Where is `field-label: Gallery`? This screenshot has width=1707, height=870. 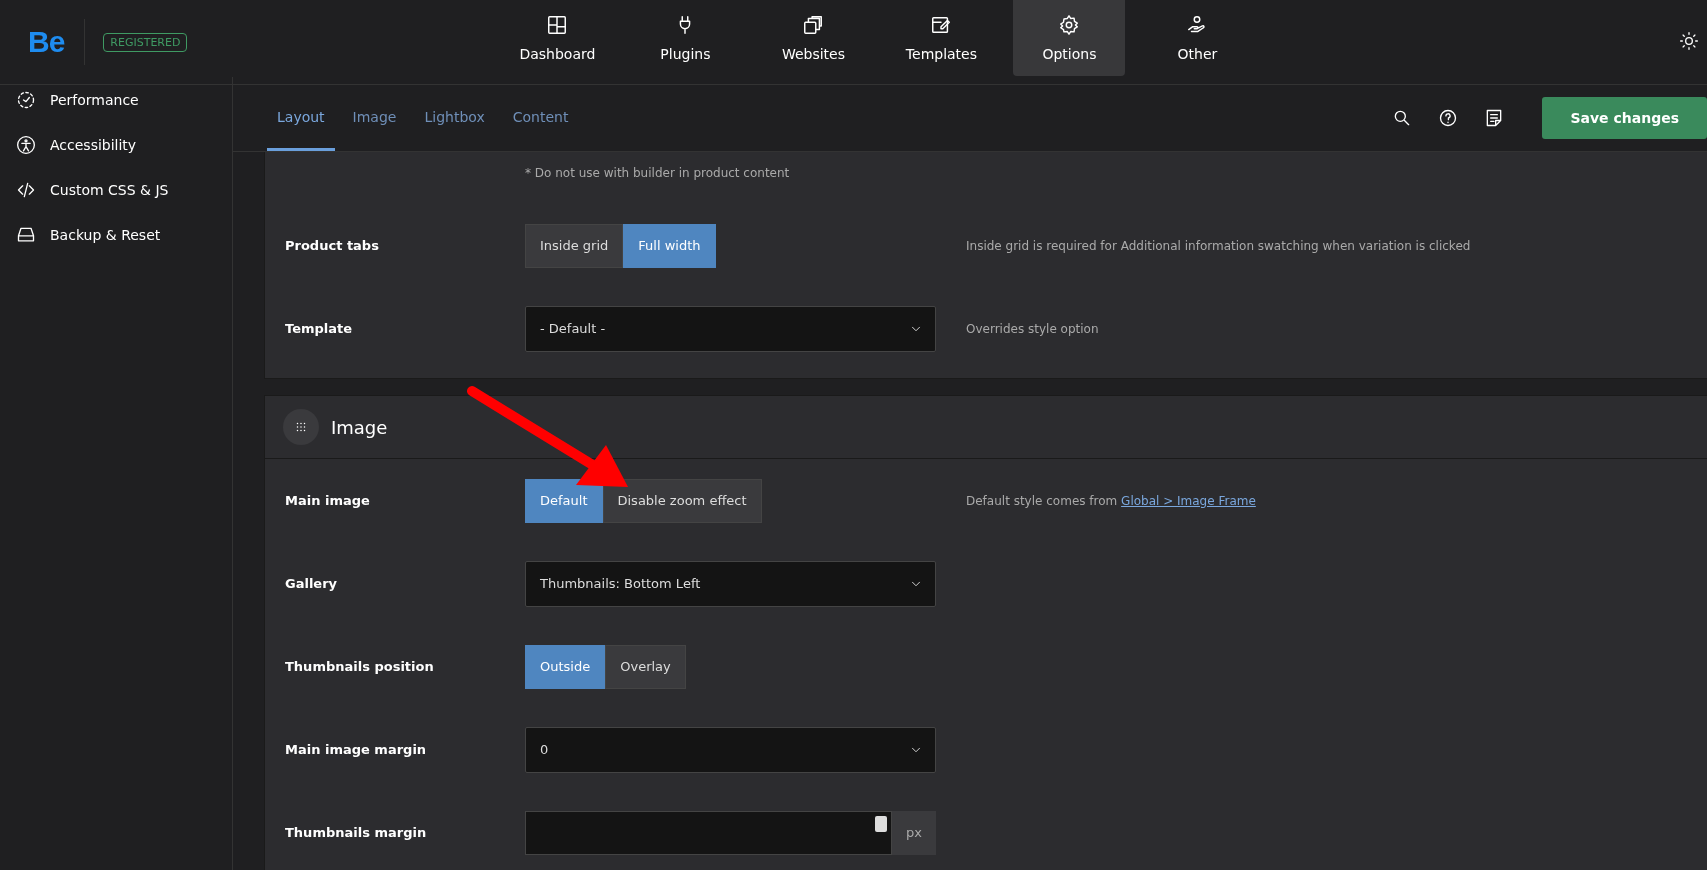
field-label: Gallery is located at coordinates (312, 583).